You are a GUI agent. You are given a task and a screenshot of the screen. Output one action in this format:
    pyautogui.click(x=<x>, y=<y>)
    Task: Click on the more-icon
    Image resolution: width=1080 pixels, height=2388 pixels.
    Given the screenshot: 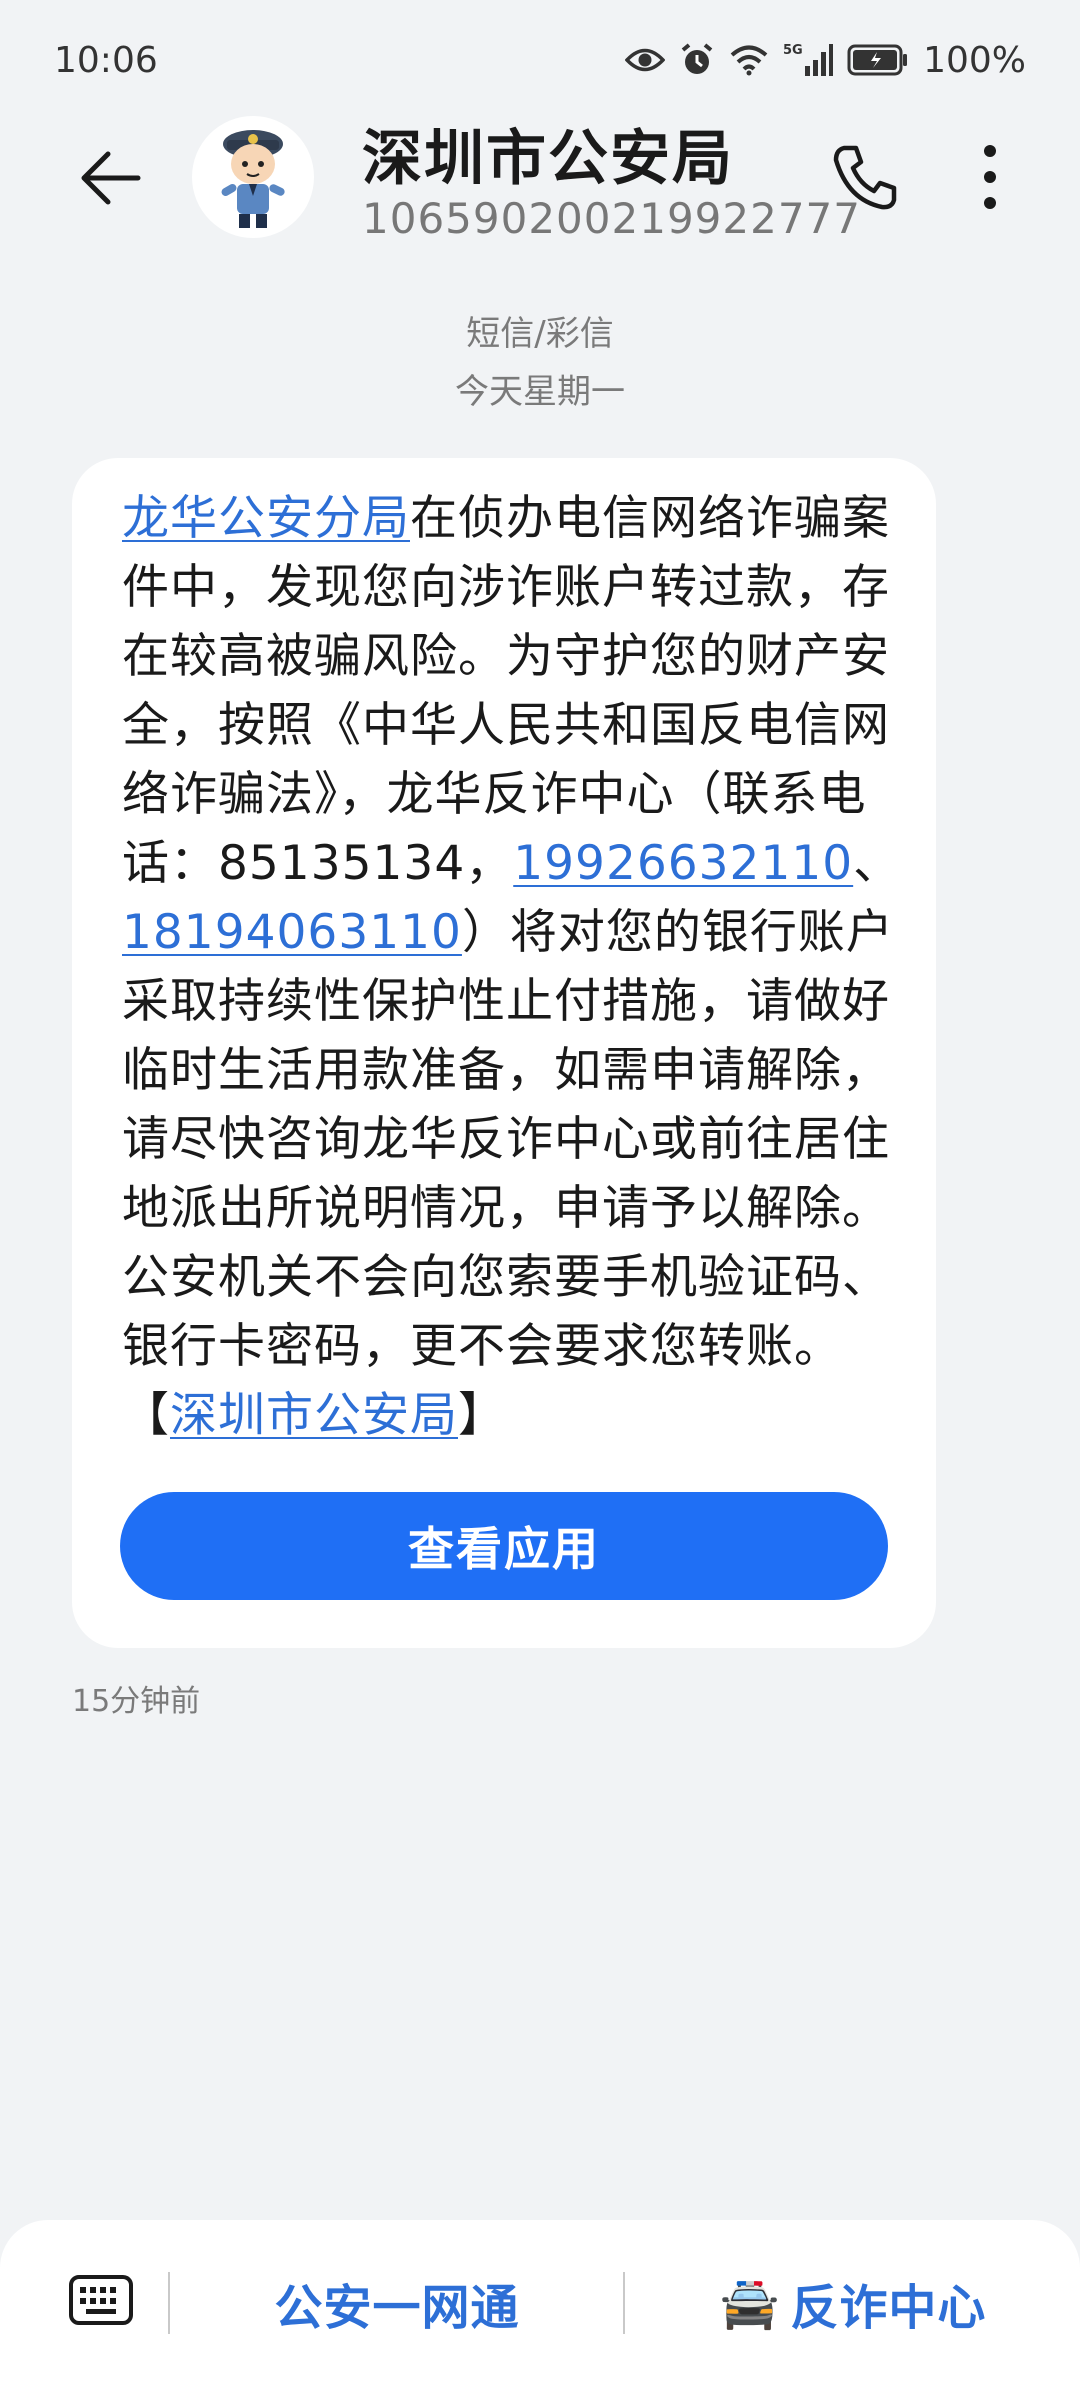 What is the action you would take?
    pyautogui.click(x=990, y=179)
    